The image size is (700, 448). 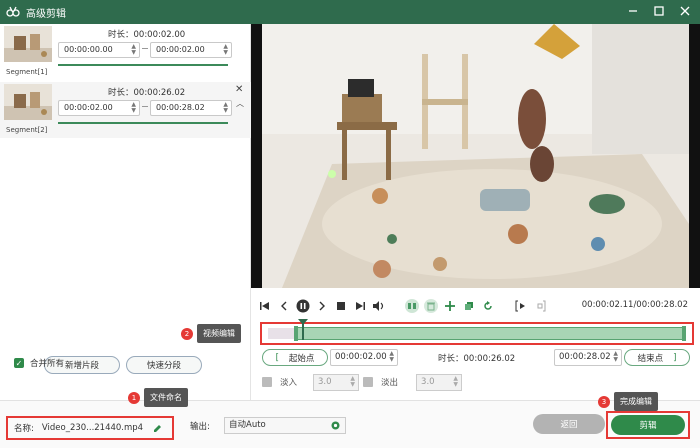 I want to click on cut-button-highlight: 剪辑, so click(x=648, y=425).